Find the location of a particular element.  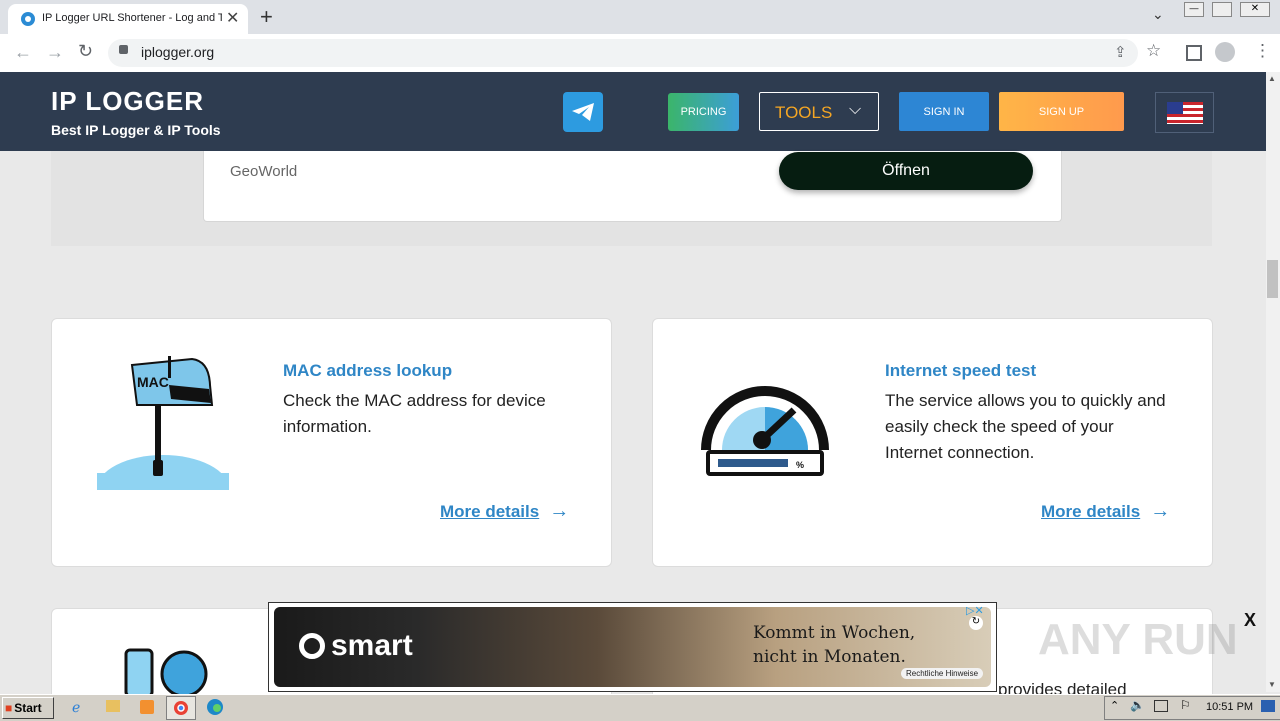

profile-avatar-icon is located at coordinates (1225, 52).